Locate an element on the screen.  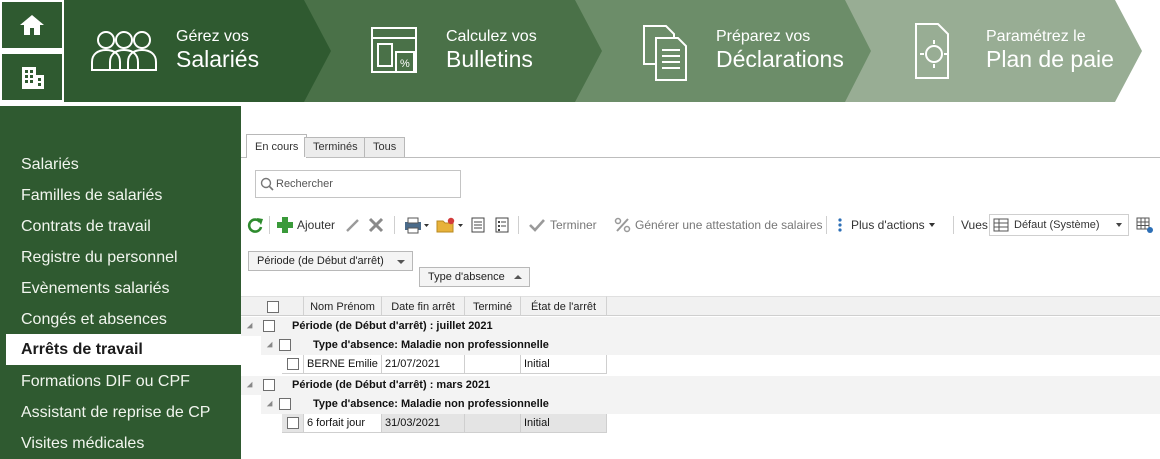
column-header-etat: État de l'arrêt is located at coordinates (564, 306).